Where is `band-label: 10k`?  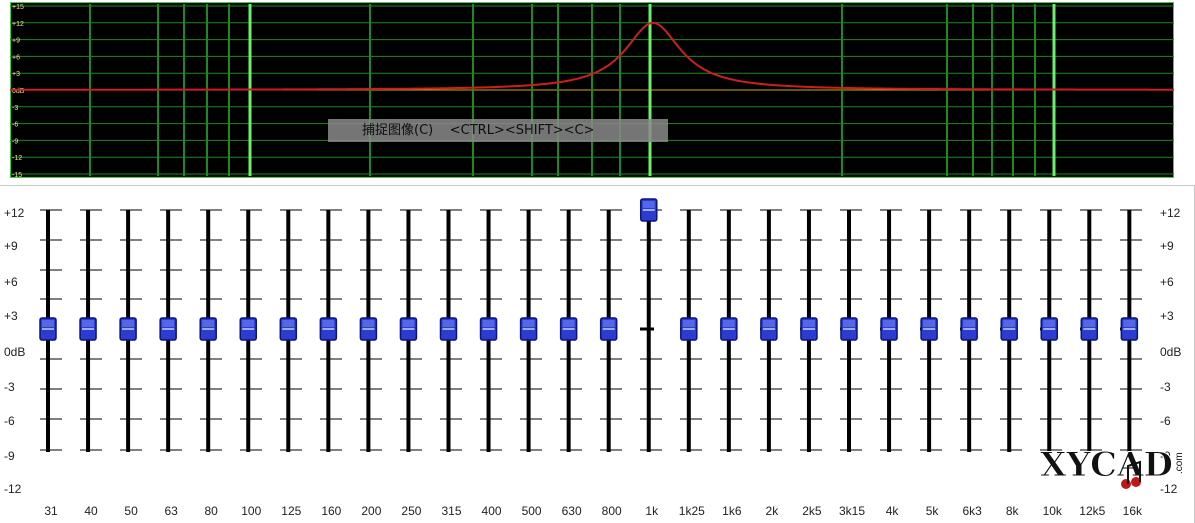
band-label: 10k is located at coordinates (1052, 511).